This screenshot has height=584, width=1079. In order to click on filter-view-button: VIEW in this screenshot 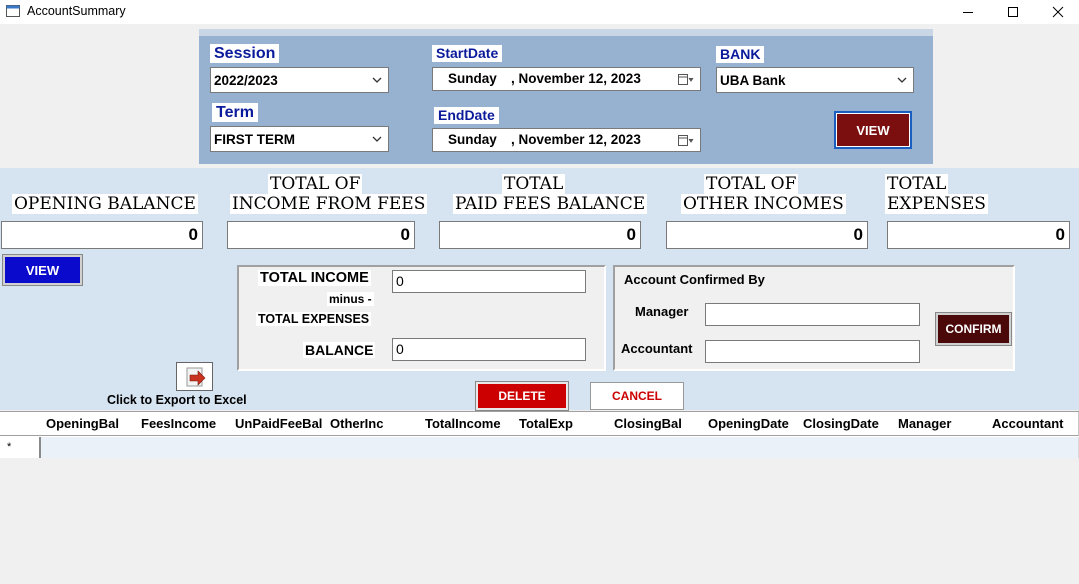, I will do `click(873, 130)`.